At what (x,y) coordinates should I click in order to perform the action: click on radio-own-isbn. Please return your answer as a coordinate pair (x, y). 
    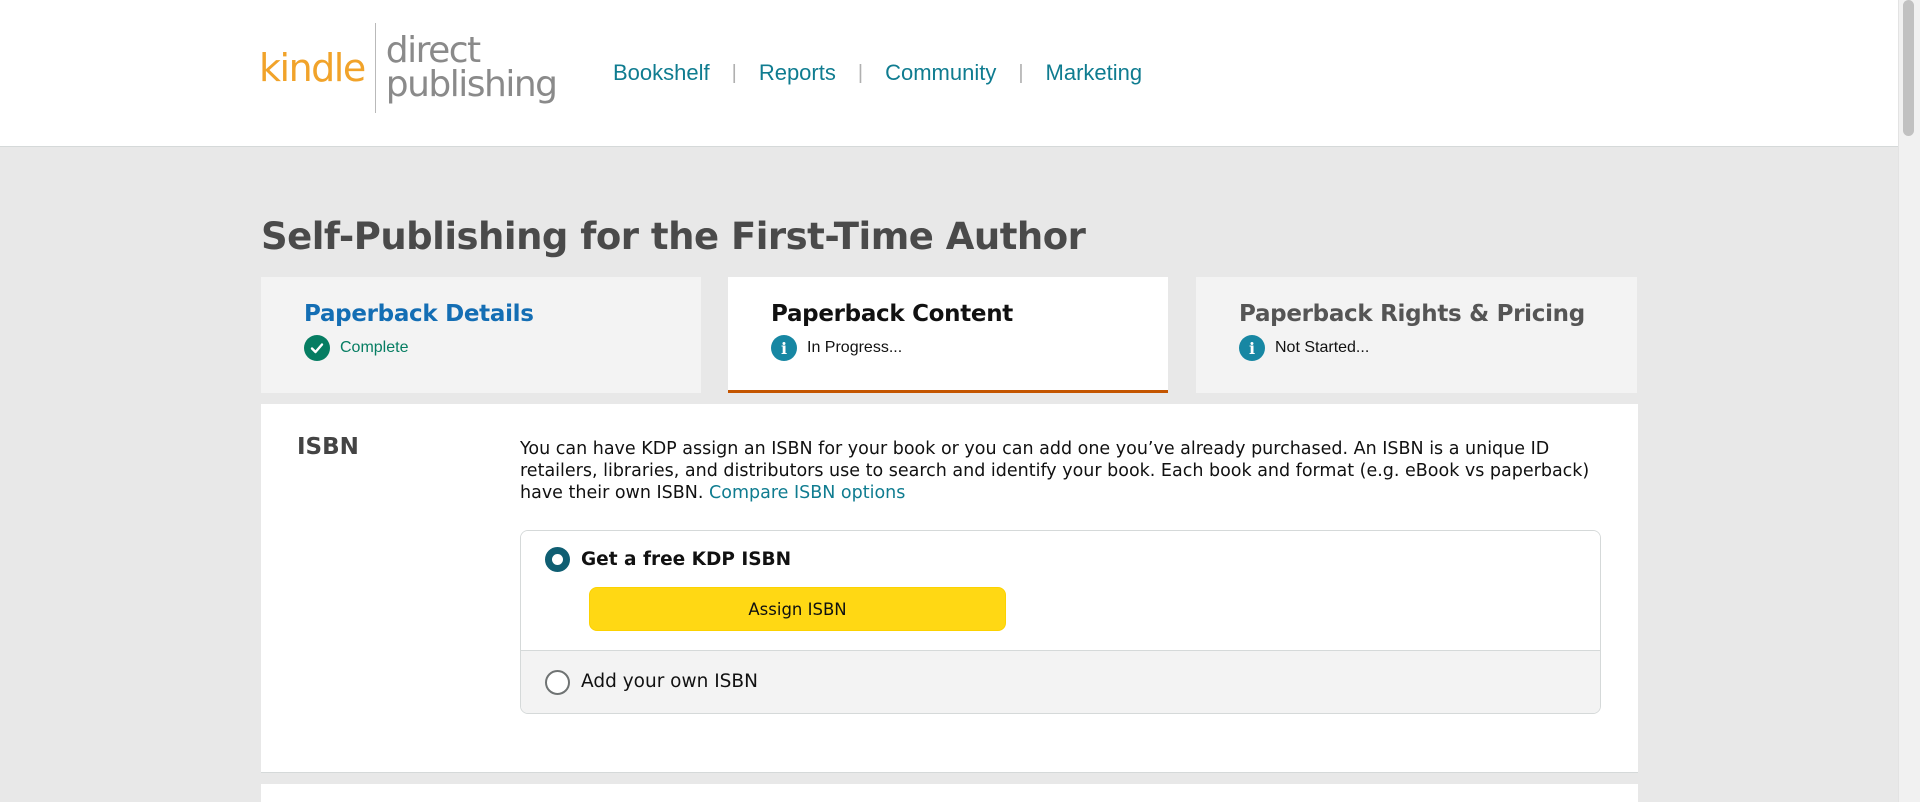
    Looking at the image, I should click on (557, 682).